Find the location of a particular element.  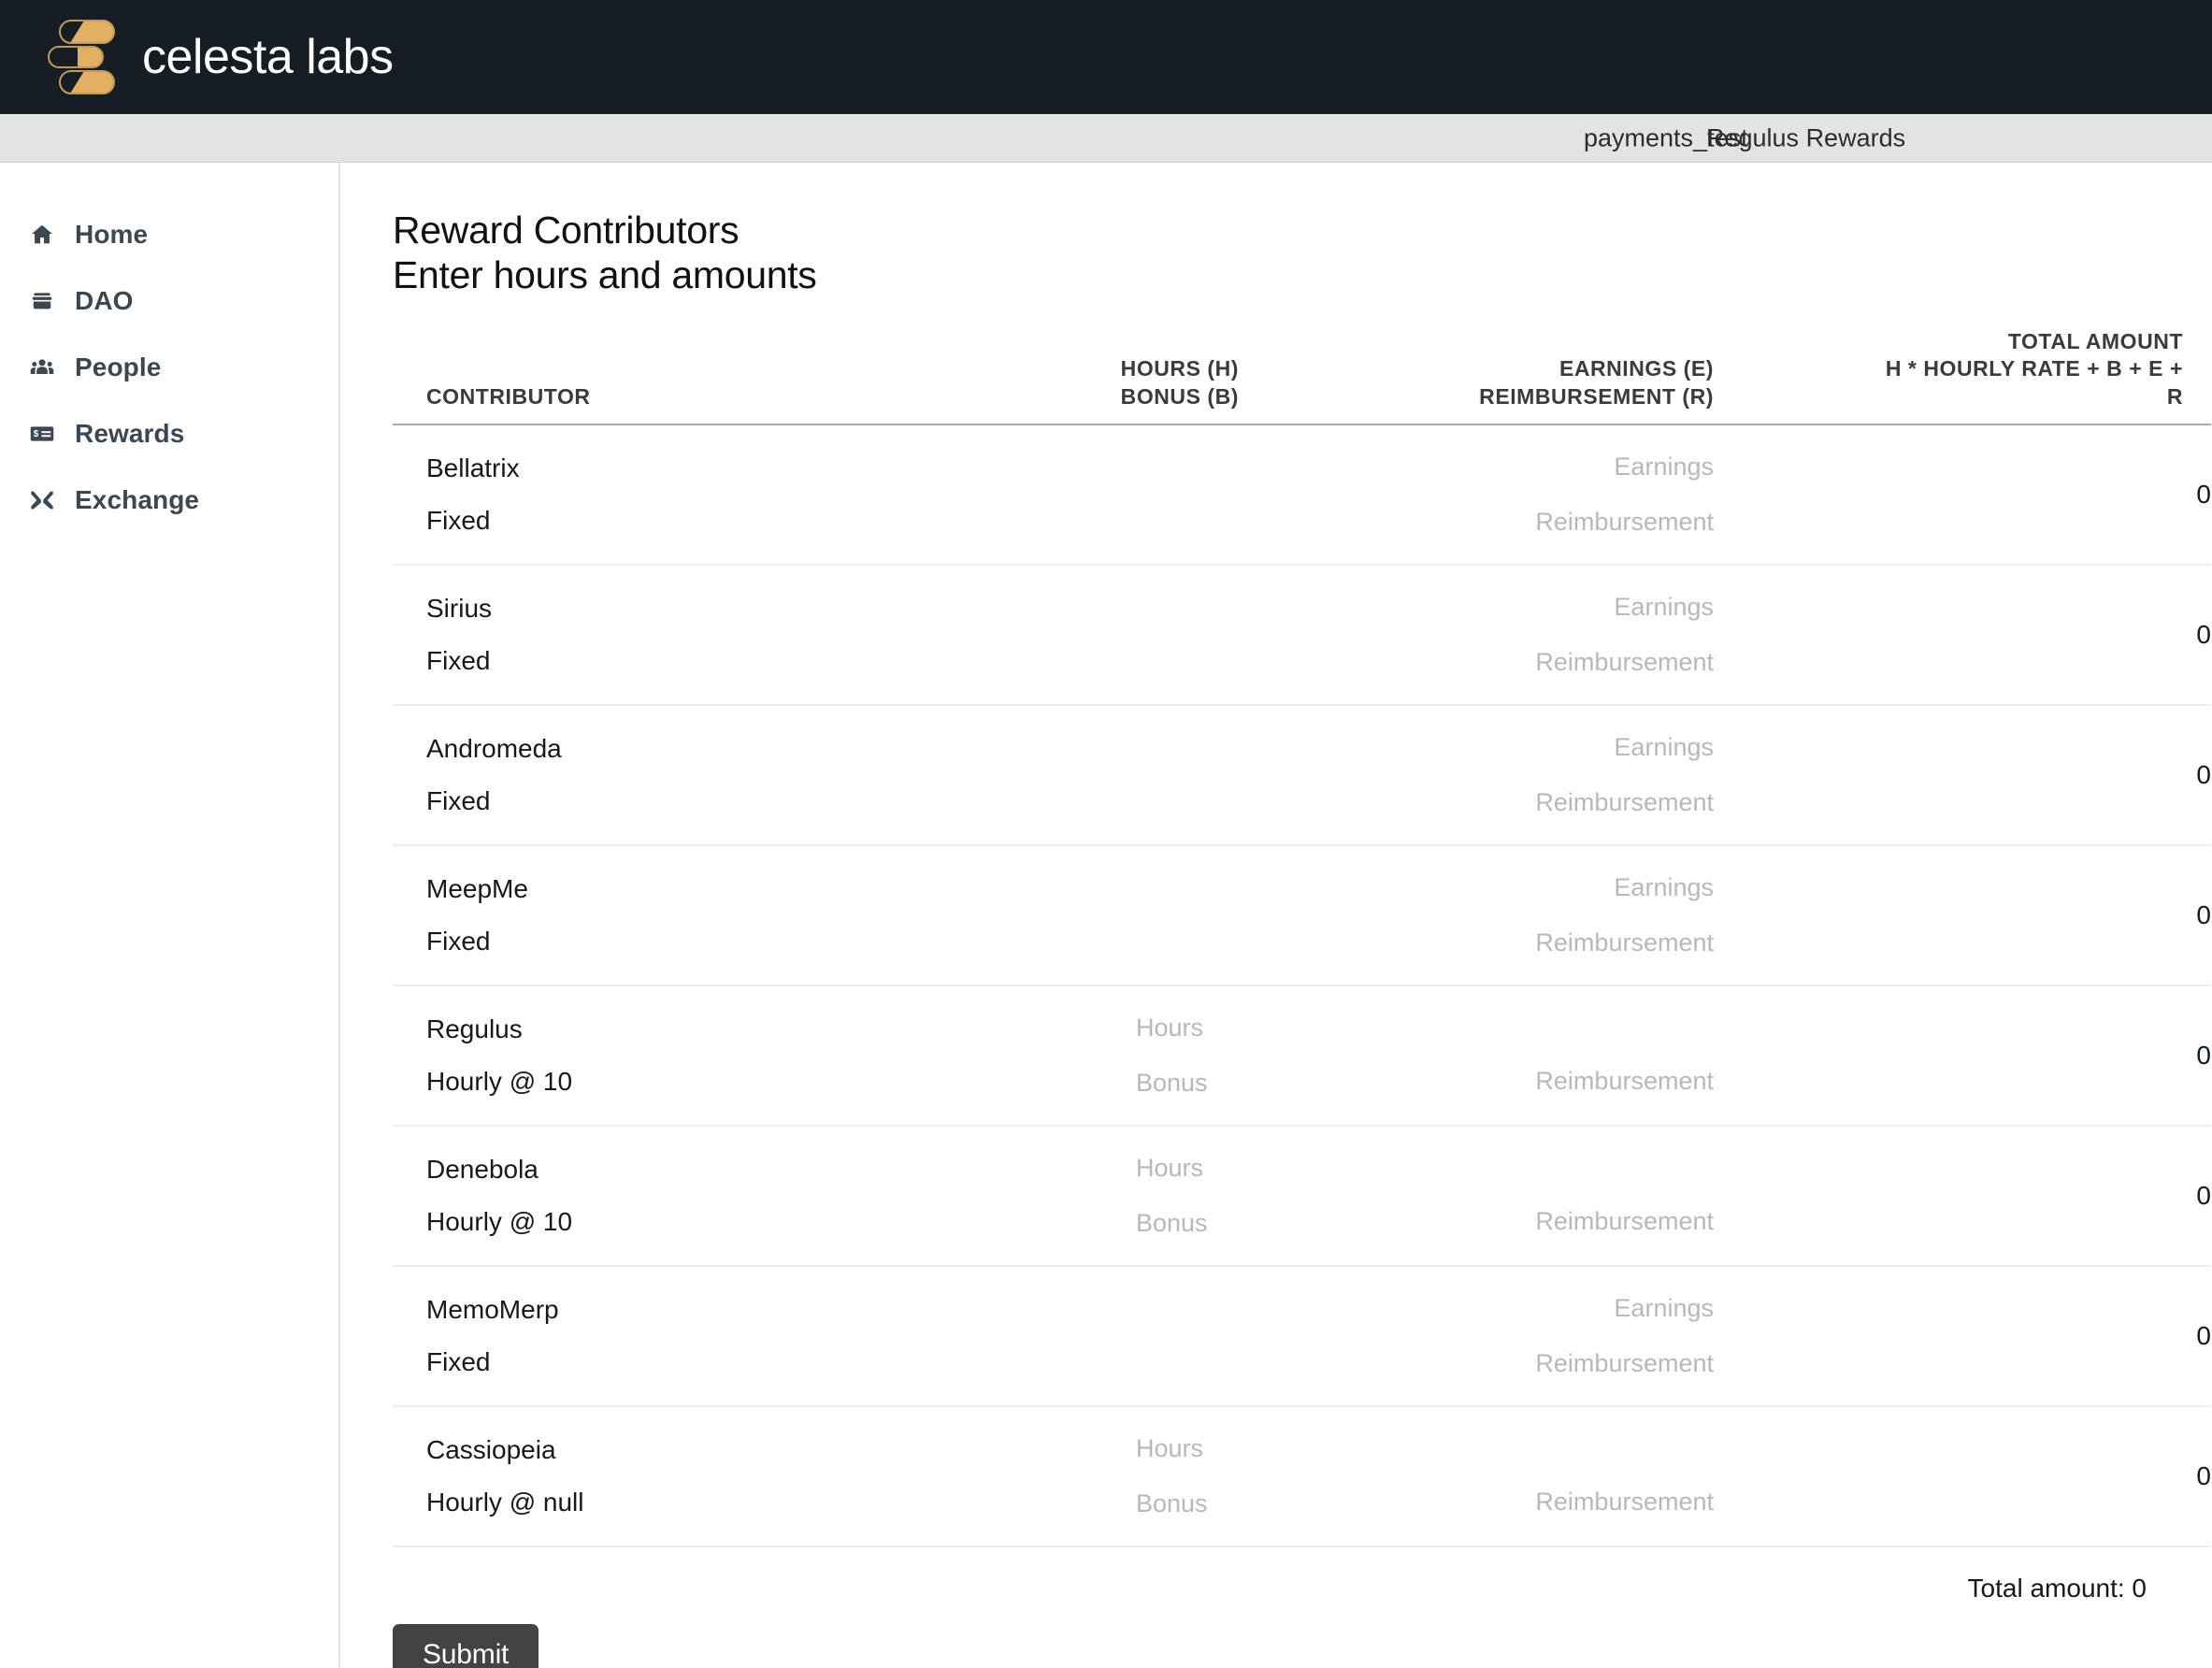

table-row: Bellatrix Fixed 0 is located at coordinates (1302, 495).